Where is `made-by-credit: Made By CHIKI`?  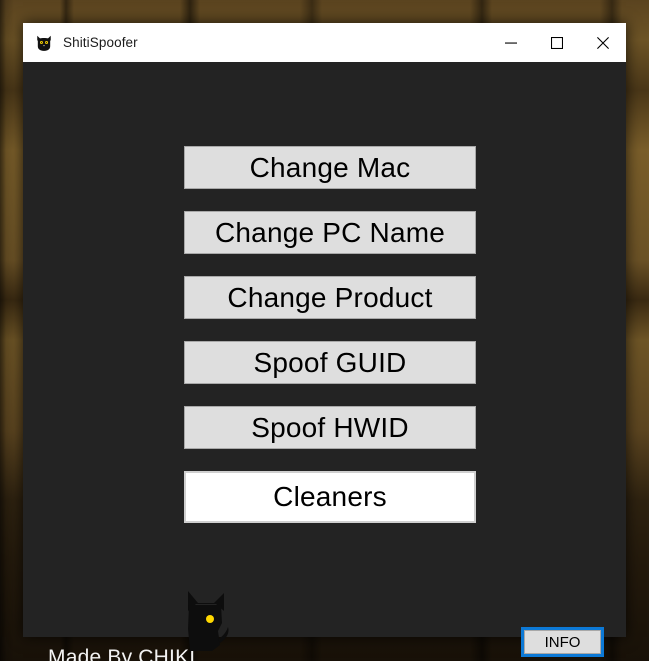 made-by-credit: Made By CHIKI is located at coordinates (122, 653).